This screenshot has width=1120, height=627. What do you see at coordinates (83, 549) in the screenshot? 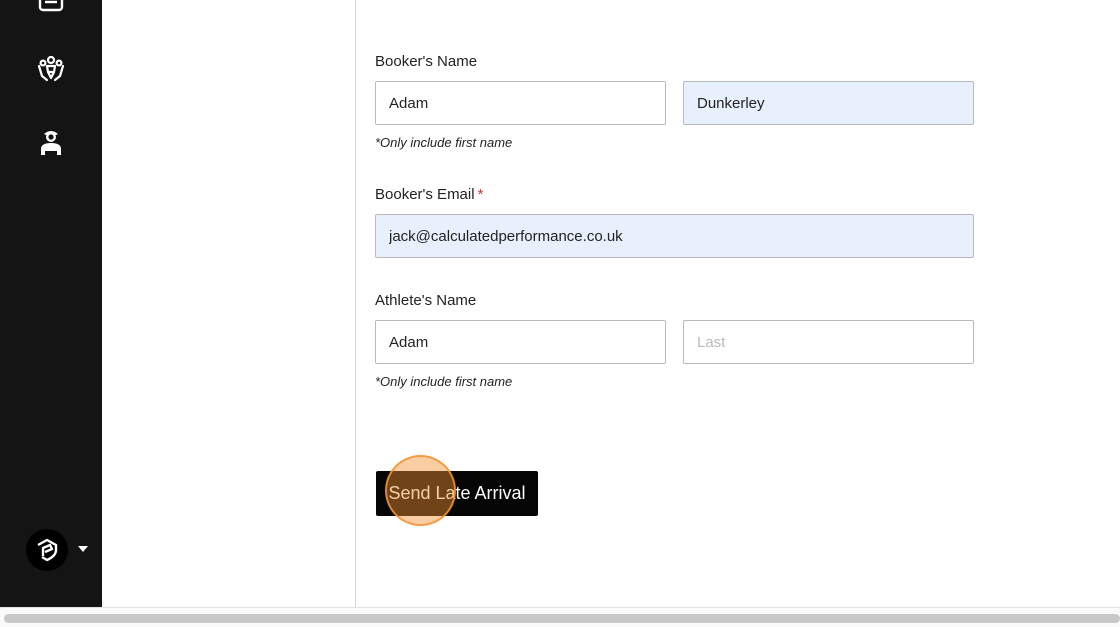
I see `caret-down-icon` at bounding box center [83, 549].